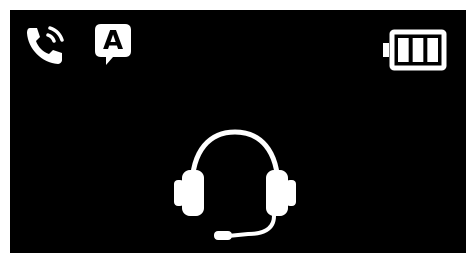 The height and width of the screenshot is (263, 475). I want to click on battery-full-icon, so click(415, 50).